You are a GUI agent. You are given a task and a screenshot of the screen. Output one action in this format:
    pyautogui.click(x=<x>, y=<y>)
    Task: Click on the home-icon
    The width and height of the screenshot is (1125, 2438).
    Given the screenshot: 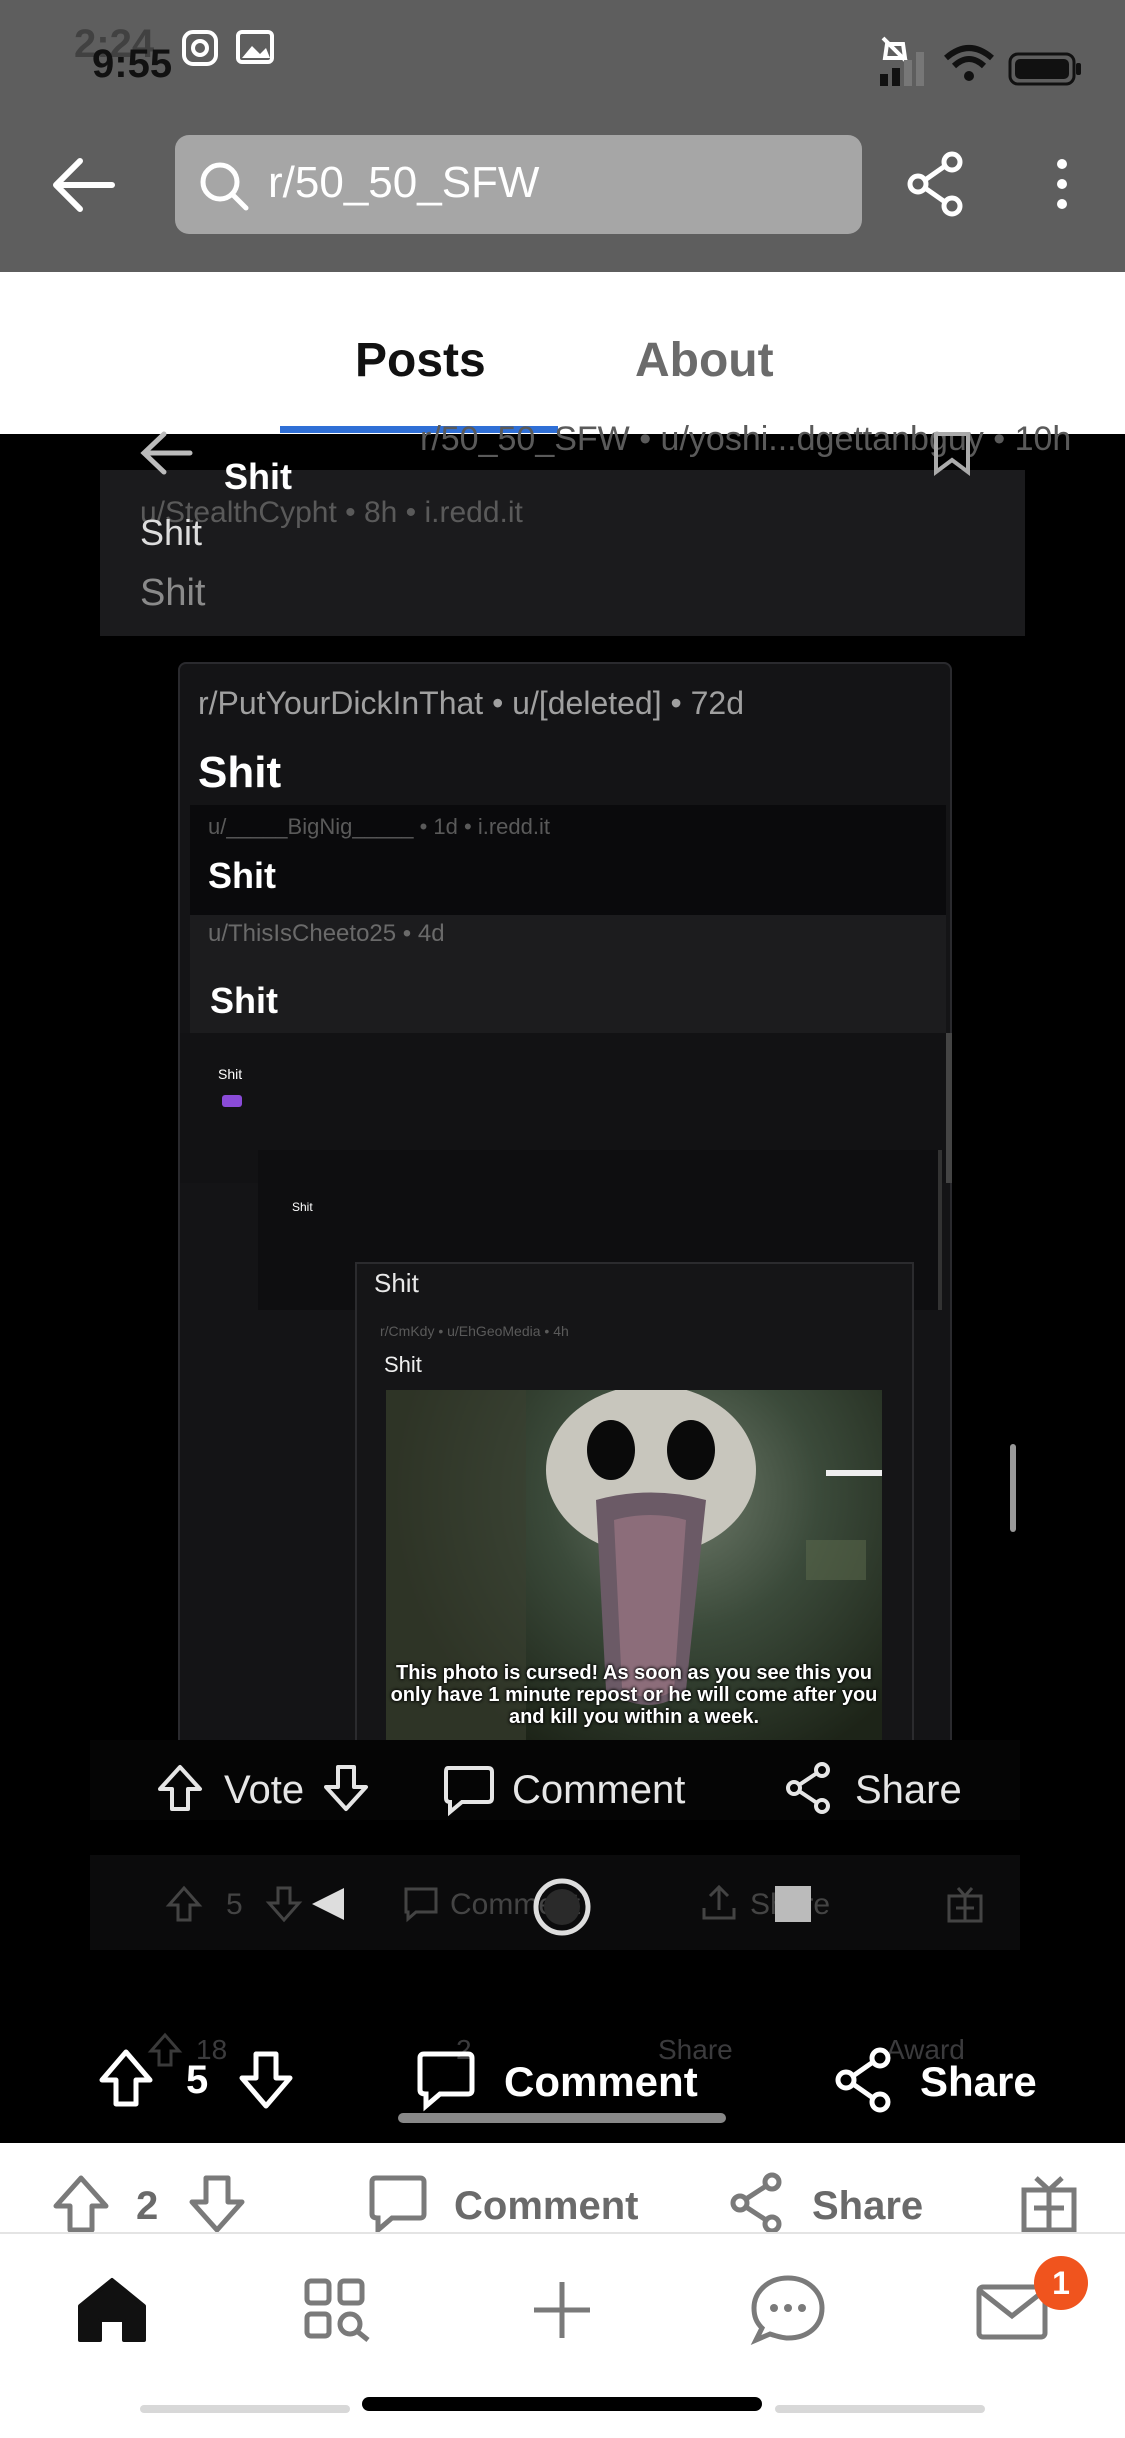 What is the action you would take?
    pyautogui.click(x=112, y=2312)
    